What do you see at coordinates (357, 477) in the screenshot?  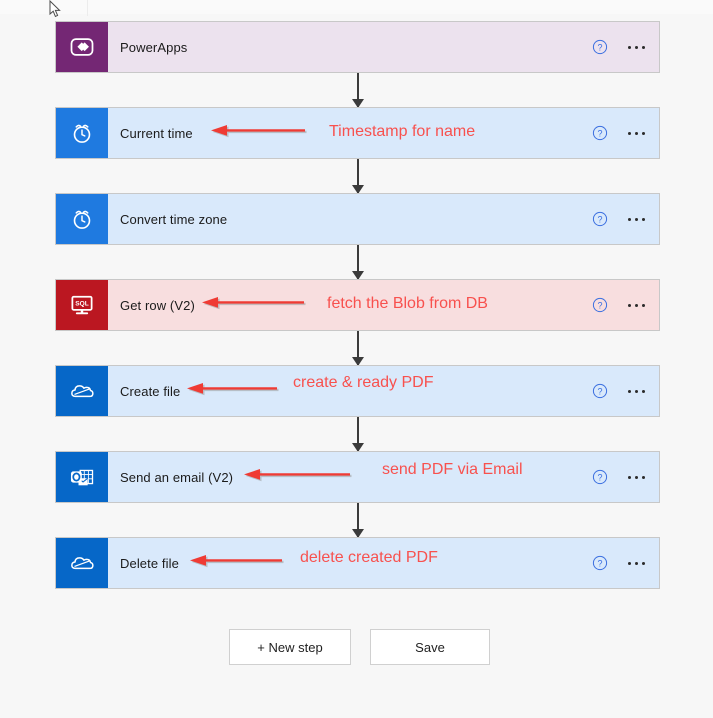 I see `flow-step-card-send-email: Send an email (V2) ?` at bounding box center [357, 477].